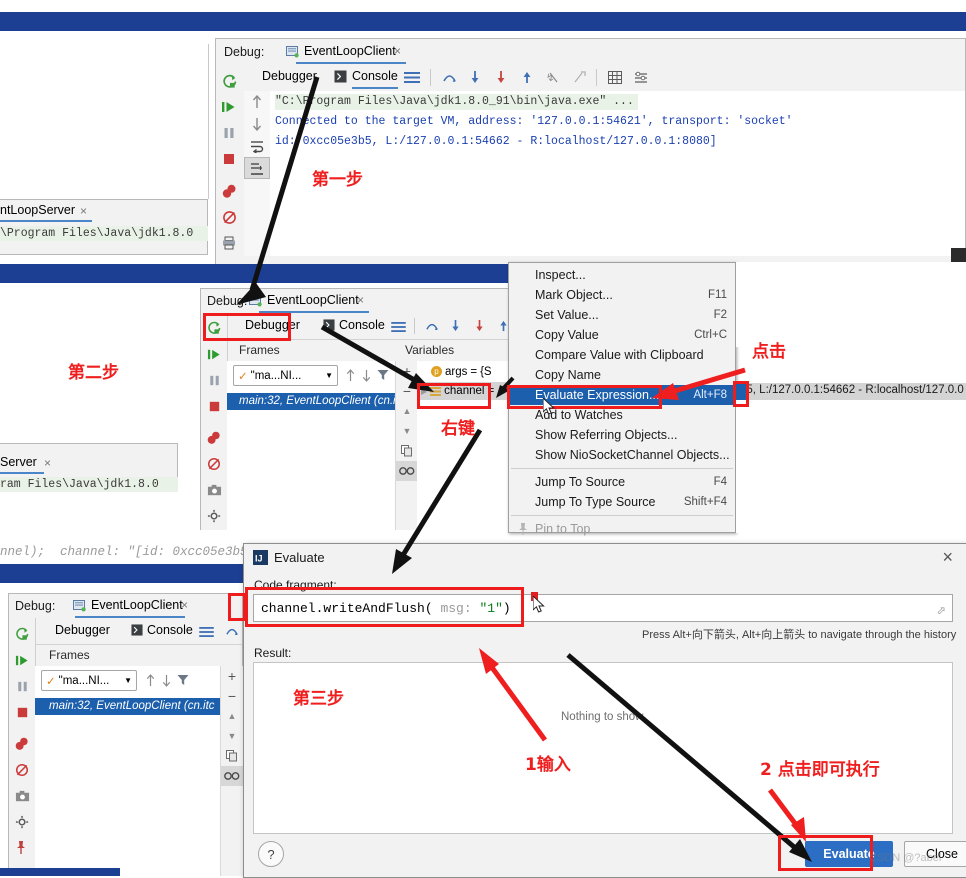  I want to click on tab-debugger-top: Debugger, so click(289, 76).